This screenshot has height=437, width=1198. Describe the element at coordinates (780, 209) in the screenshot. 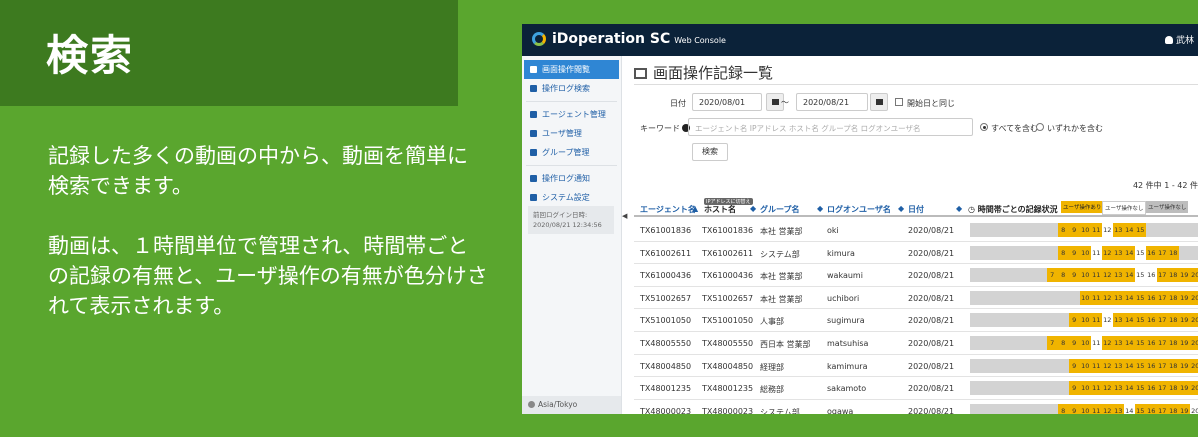

I see `column-group-name: グループ名` at that location.